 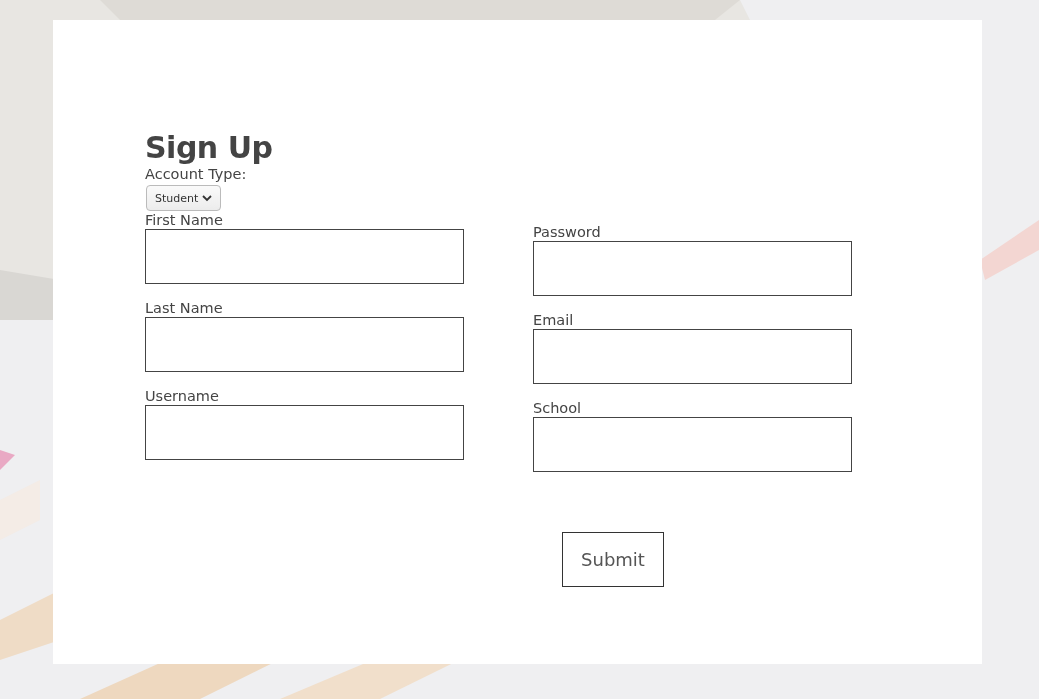 I want to click on form-title: Sign Up, so click(x=209, y=148).